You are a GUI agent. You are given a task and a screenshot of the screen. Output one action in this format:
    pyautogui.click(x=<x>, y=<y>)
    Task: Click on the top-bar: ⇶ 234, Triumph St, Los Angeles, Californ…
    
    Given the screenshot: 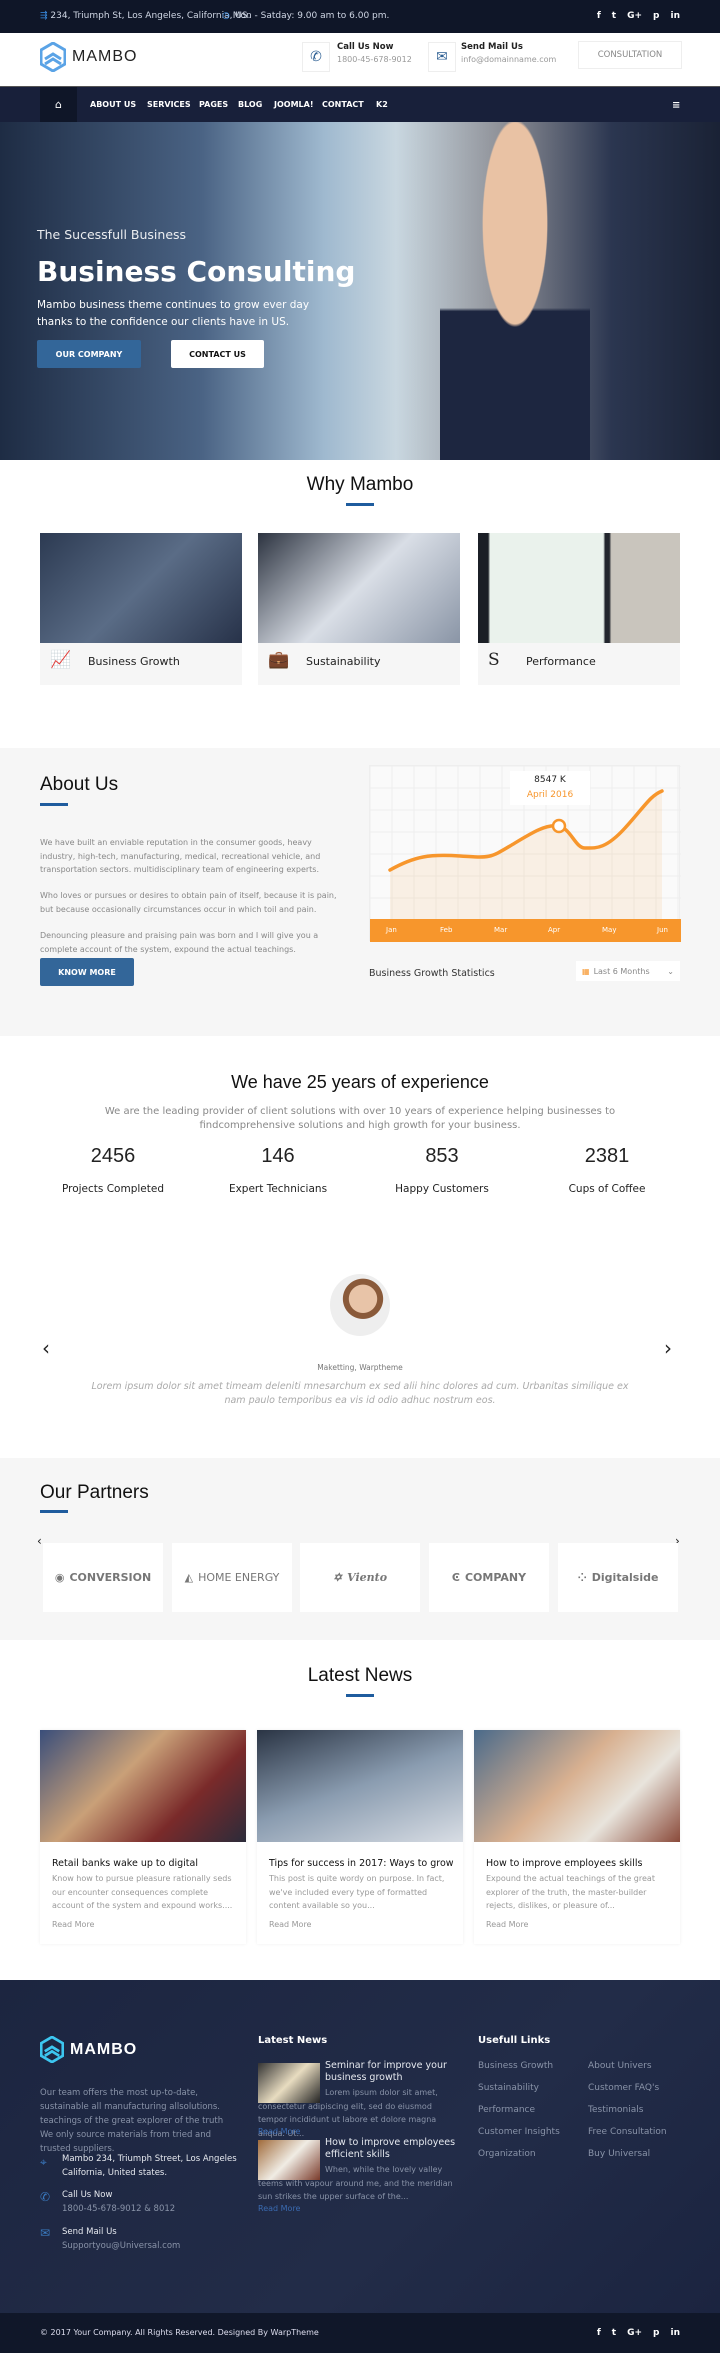 What is the action you would take?
    pyautogui.click(x=360, y=16)
    